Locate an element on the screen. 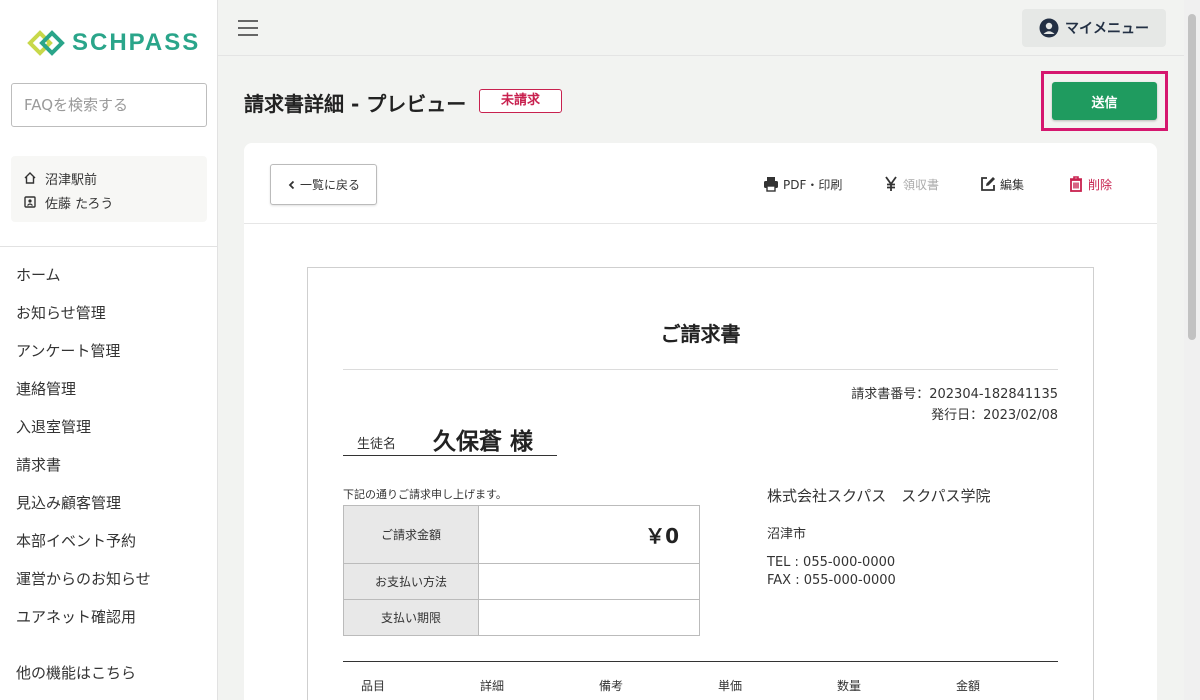 The image size is (1200, 700). logo: SCHPASS is located at coordinates (113, 43).